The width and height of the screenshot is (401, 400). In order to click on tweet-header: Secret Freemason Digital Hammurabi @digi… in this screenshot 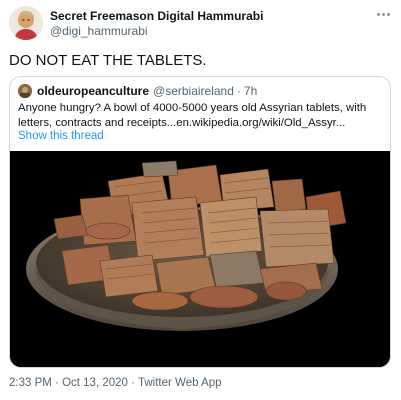, I will do `click(201, 24)`.